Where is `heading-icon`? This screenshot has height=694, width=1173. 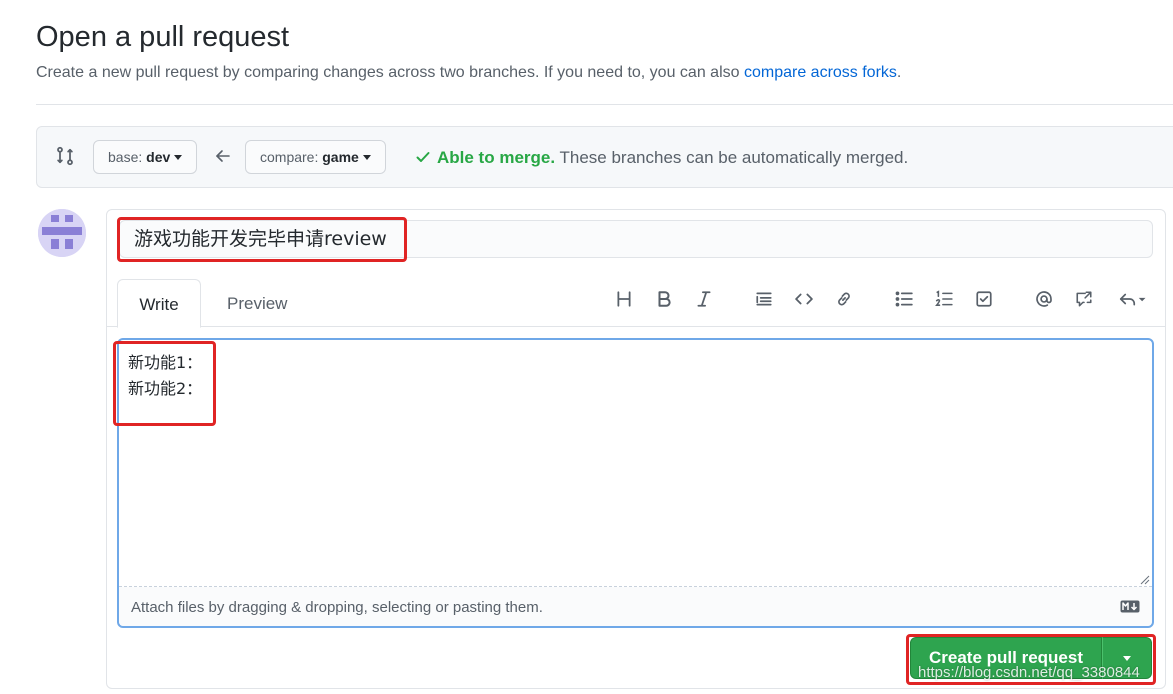 heading-icon is located at coordinates (624, 299).